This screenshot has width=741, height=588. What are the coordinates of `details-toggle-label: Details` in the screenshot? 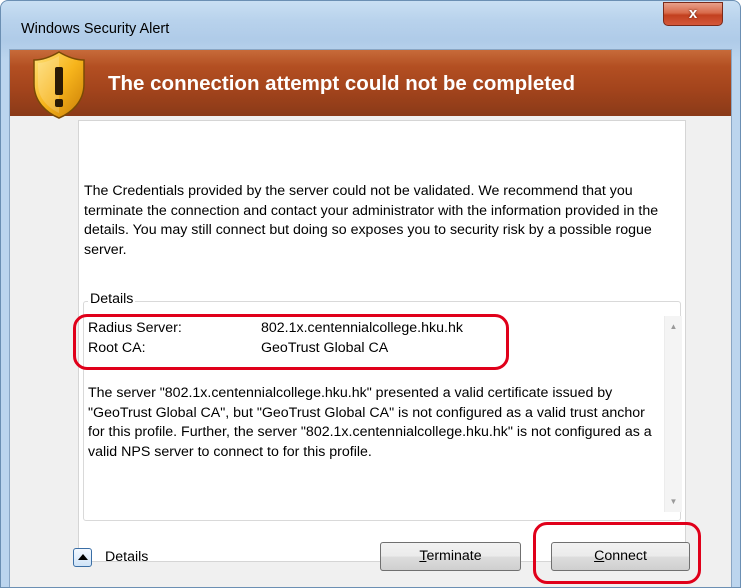 It's located at (126, 557).